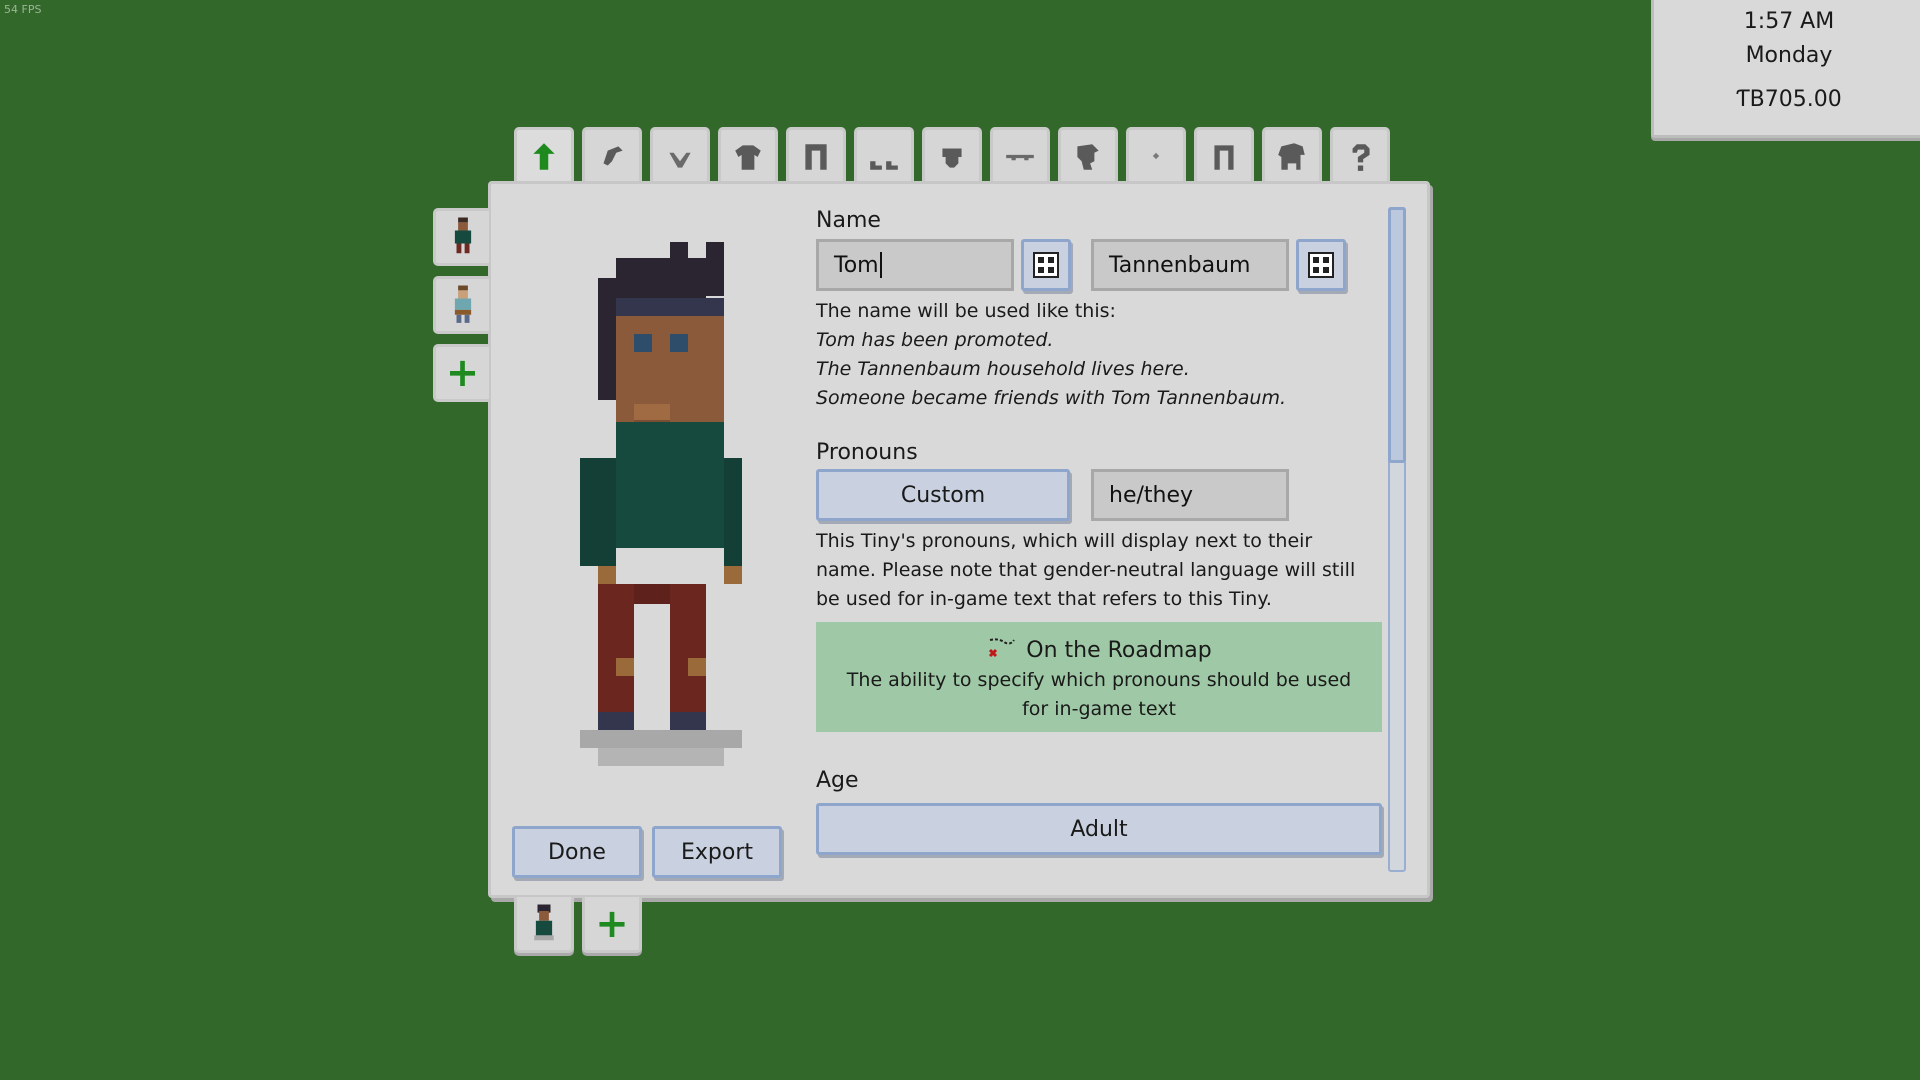  Describe the element at coordinates (1003, 369) in the screenshot. I see `name-example: The Tannenbaum household lives here.` at that location.